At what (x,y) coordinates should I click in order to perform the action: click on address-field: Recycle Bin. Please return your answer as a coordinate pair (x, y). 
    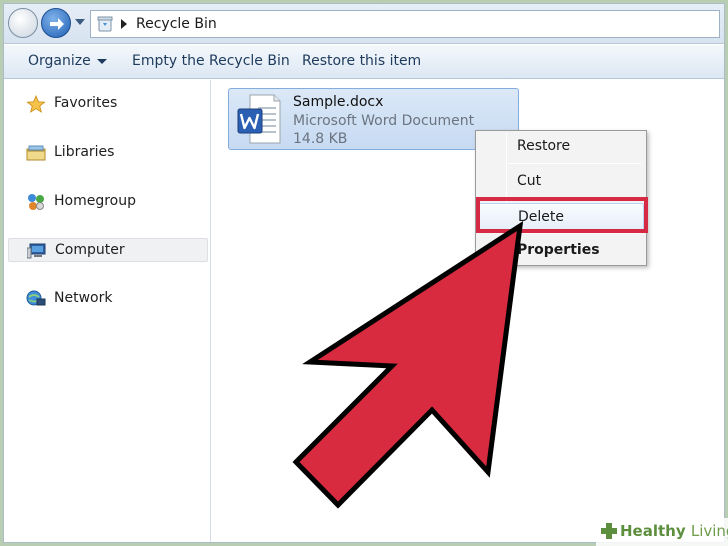
    Looking at the image, I should click on (405, 24).